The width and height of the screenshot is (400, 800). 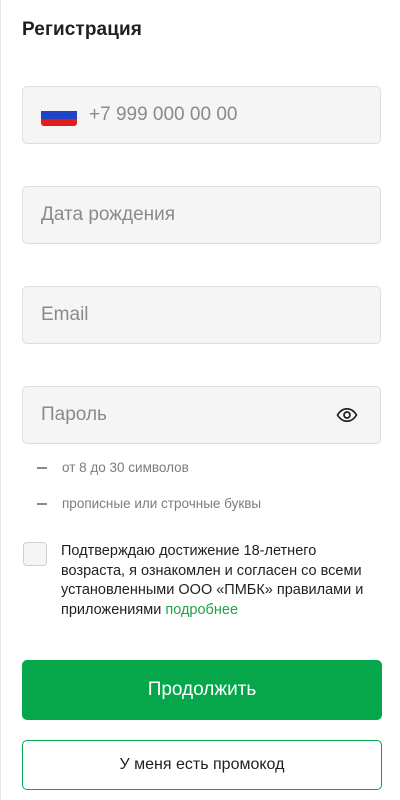 What do you see at coordinates (59, 115) in the screenshot?
I see `russia-flag-icon` at bounding box center [59, 115].